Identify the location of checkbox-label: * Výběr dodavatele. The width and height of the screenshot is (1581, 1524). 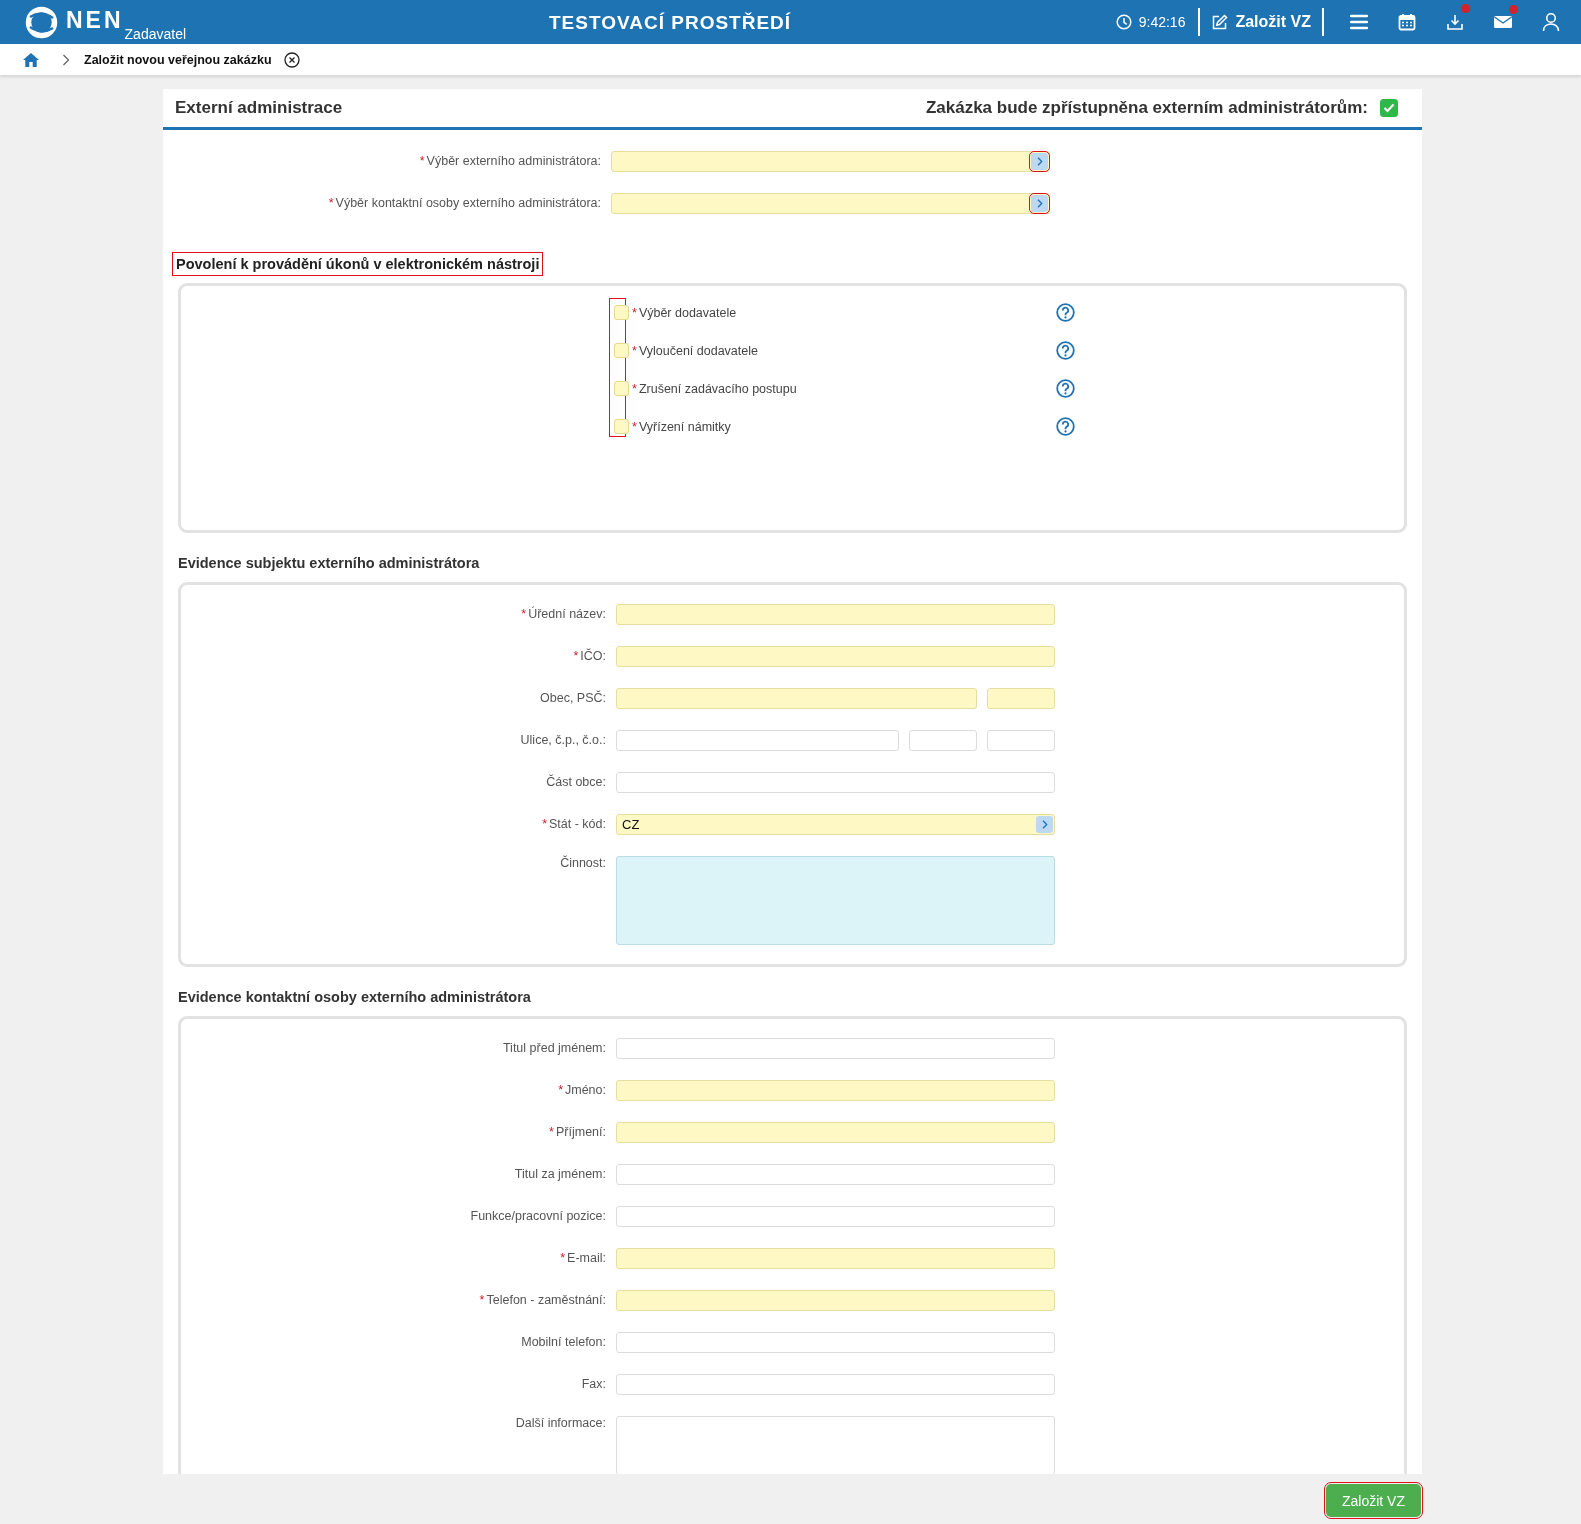
(684, 312).